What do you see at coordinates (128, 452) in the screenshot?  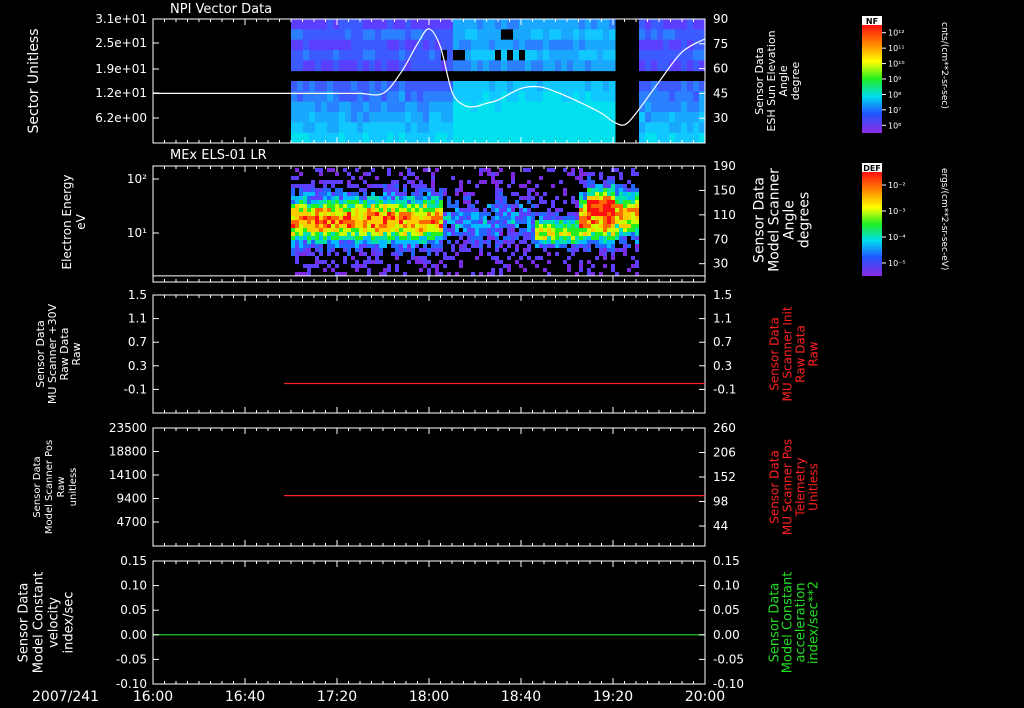 I see `tick-label: 18800` at bounding box center [128, 452].